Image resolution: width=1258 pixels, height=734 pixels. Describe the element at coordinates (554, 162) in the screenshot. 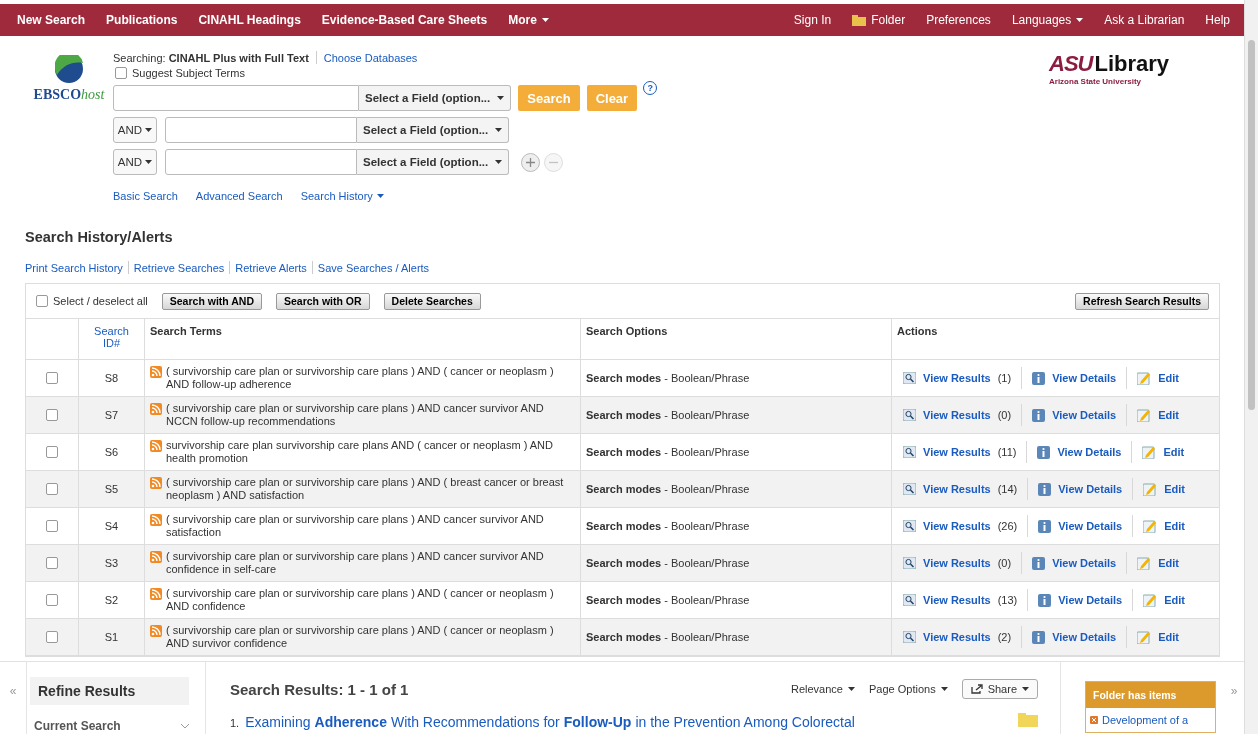

I see `remove-row-button` at that location.